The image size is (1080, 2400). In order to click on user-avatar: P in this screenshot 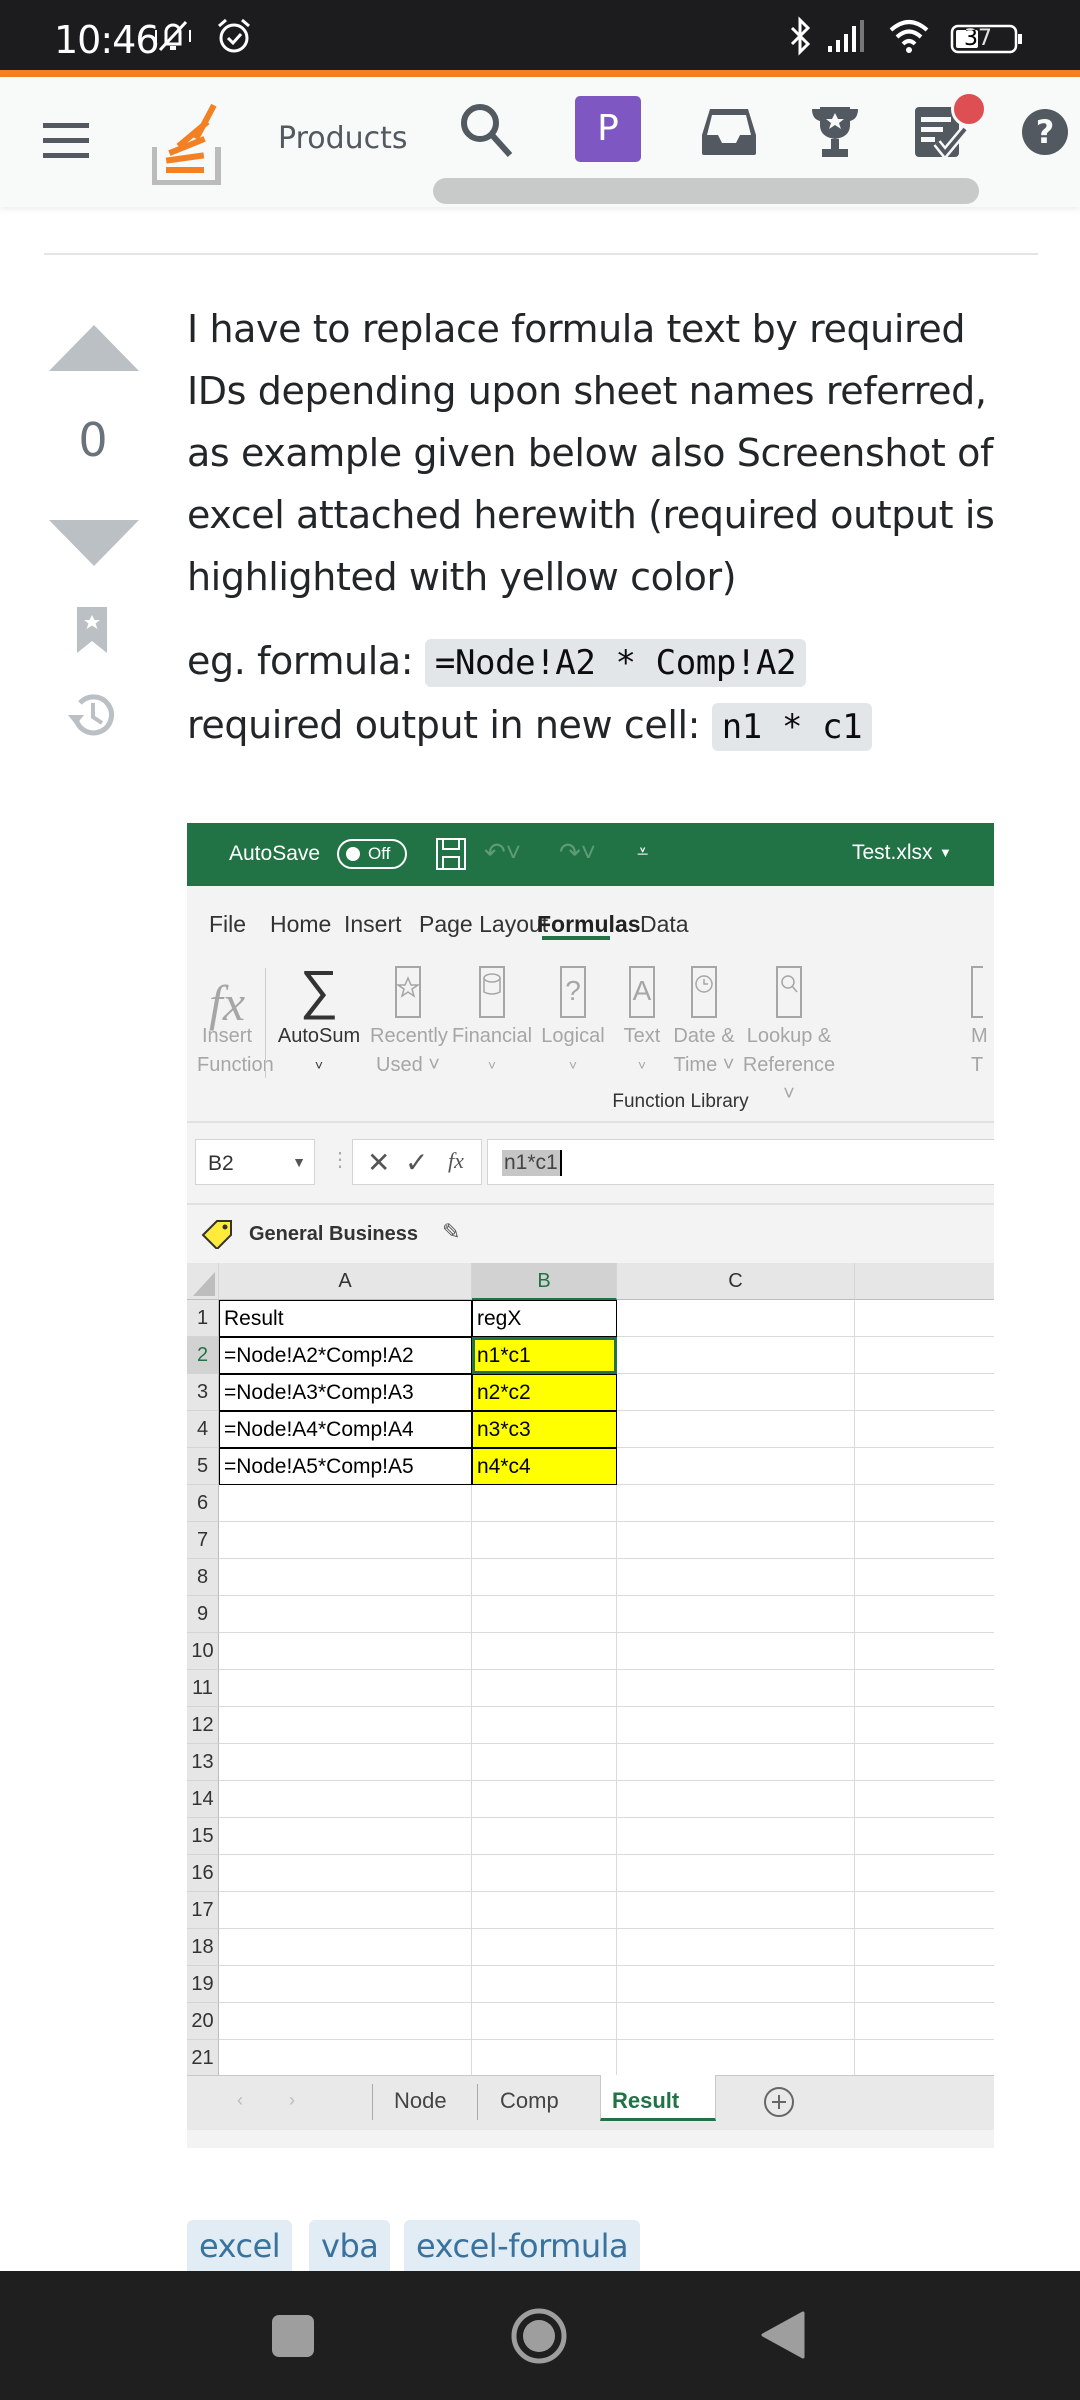, I will do `click(608, 129)`.